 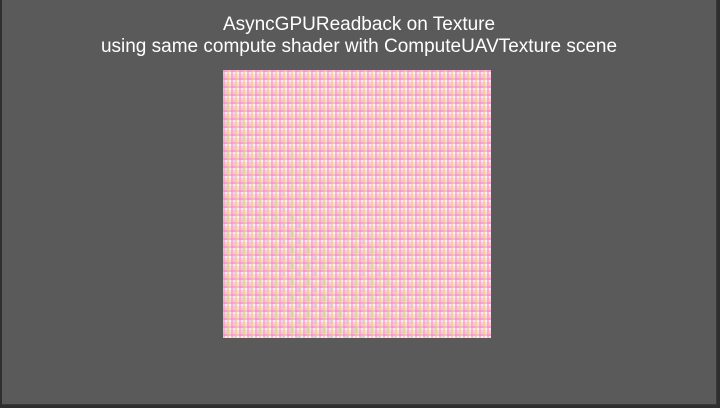 What do you see at coordinates (422, 269) in the screenshot?
I see `sierpinski-right` at bounding box center [422, 269].